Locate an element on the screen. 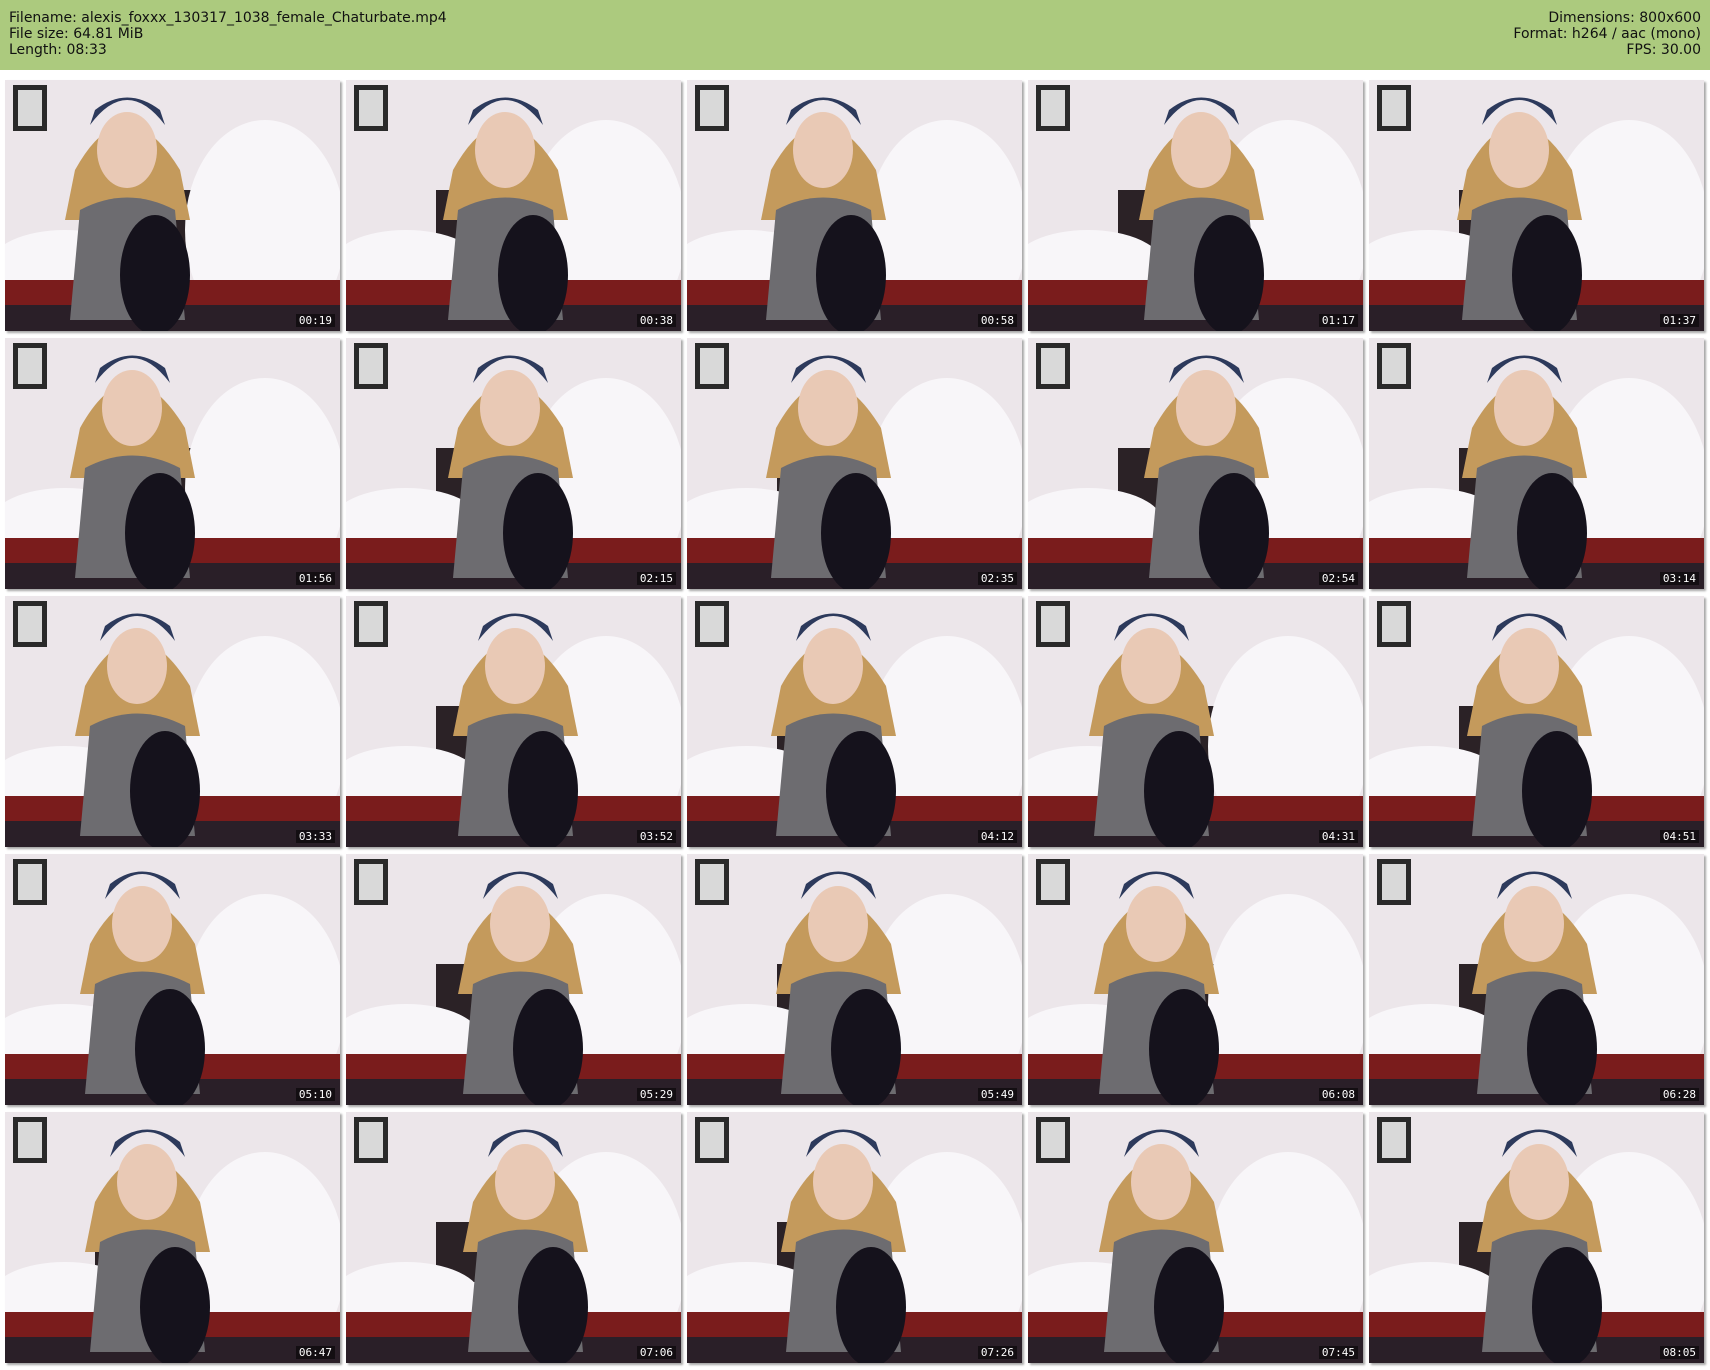 The width and height of the screenshot is (1710, 1370). video-thumbnail: 07:45 is located at coordinates (1195, 1237).